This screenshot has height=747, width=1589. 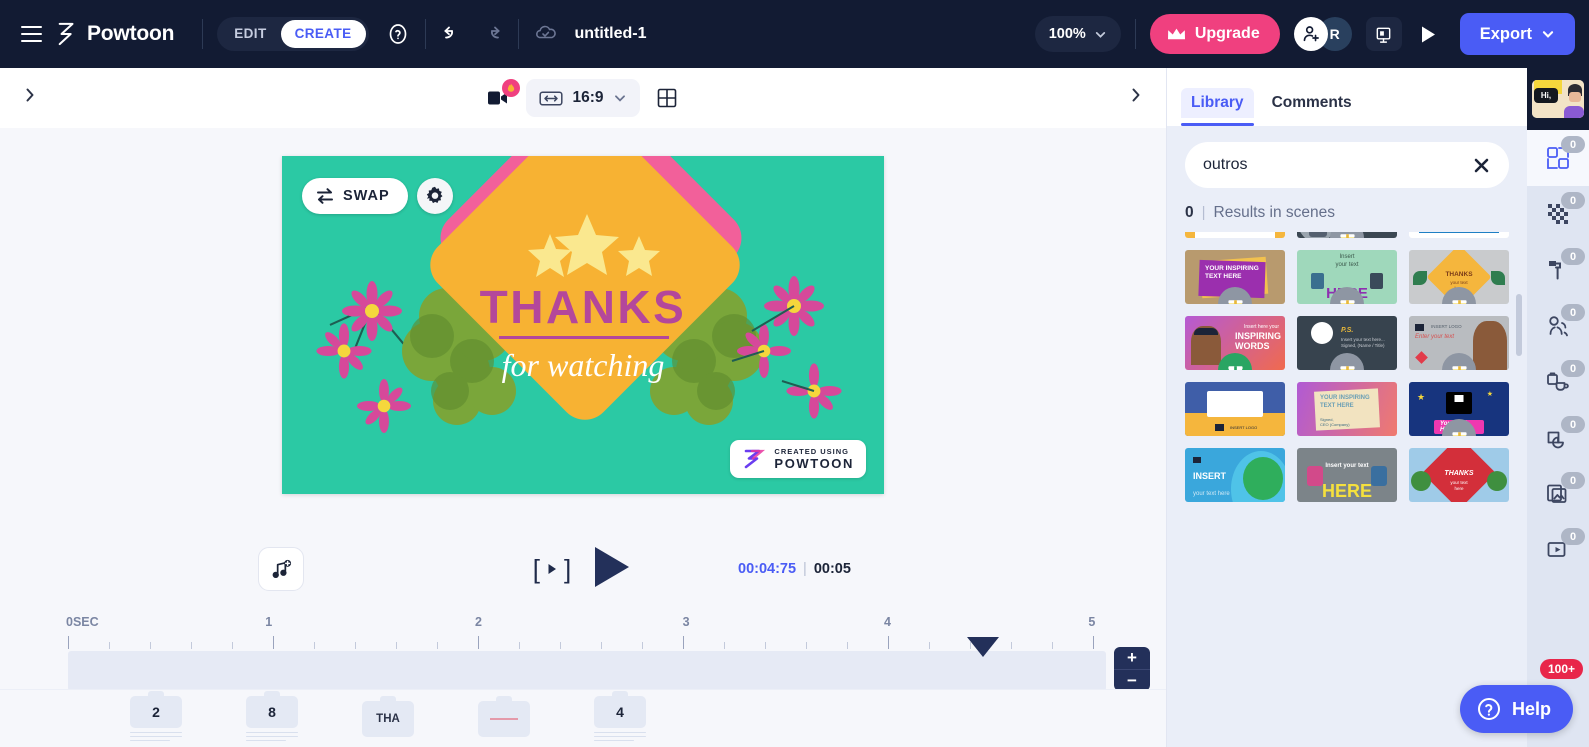 What do you see at coordinates (1235, 343) in the screenshot?
I see `library-thumbnail: Insert here your INSPIRING WORDS` at bounding box center [1235, 343].